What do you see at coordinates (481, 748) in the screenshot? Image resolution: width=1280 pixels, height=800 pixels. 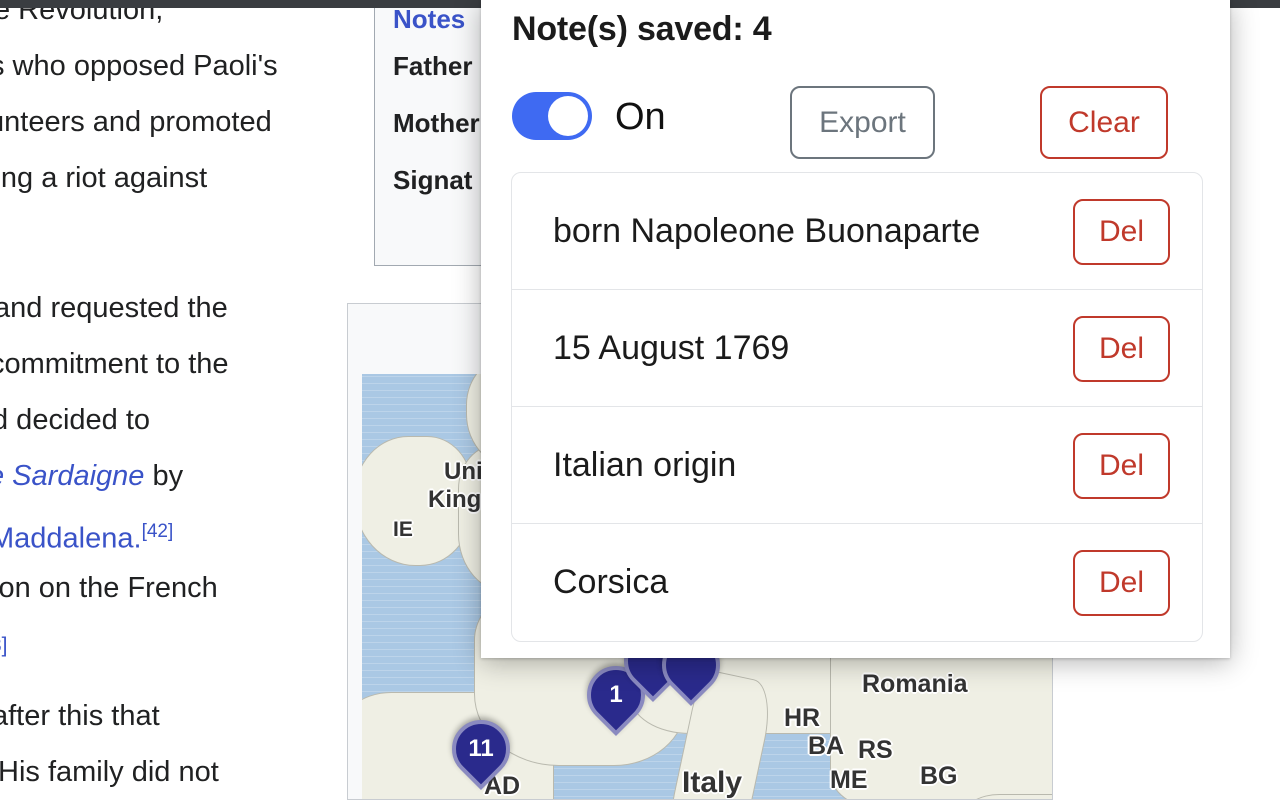 I see `map-pin-count: 11` at bounding box center [481, 748].